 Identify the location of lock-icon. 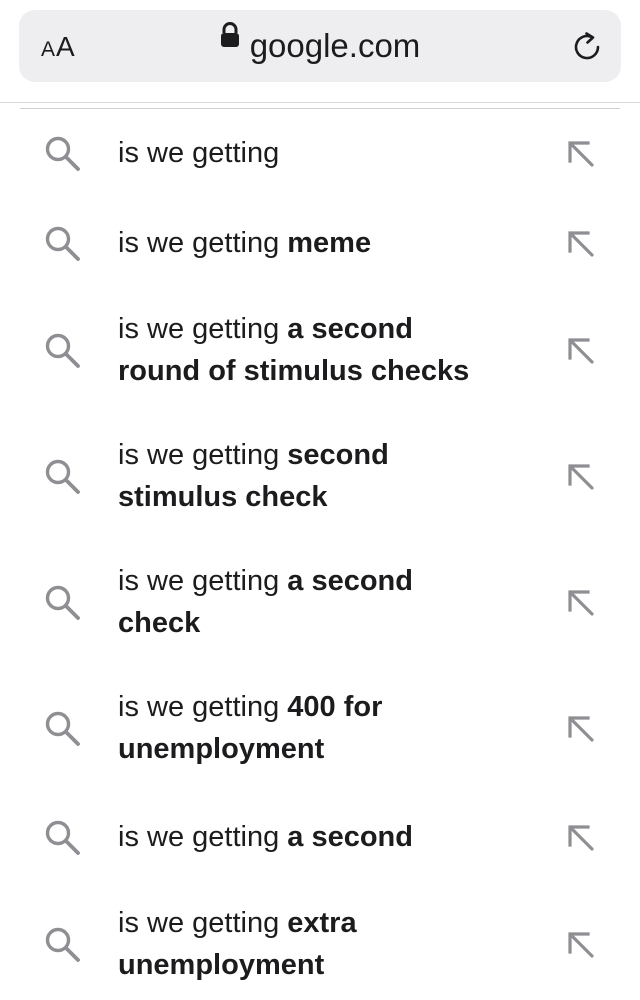
(230, 43).